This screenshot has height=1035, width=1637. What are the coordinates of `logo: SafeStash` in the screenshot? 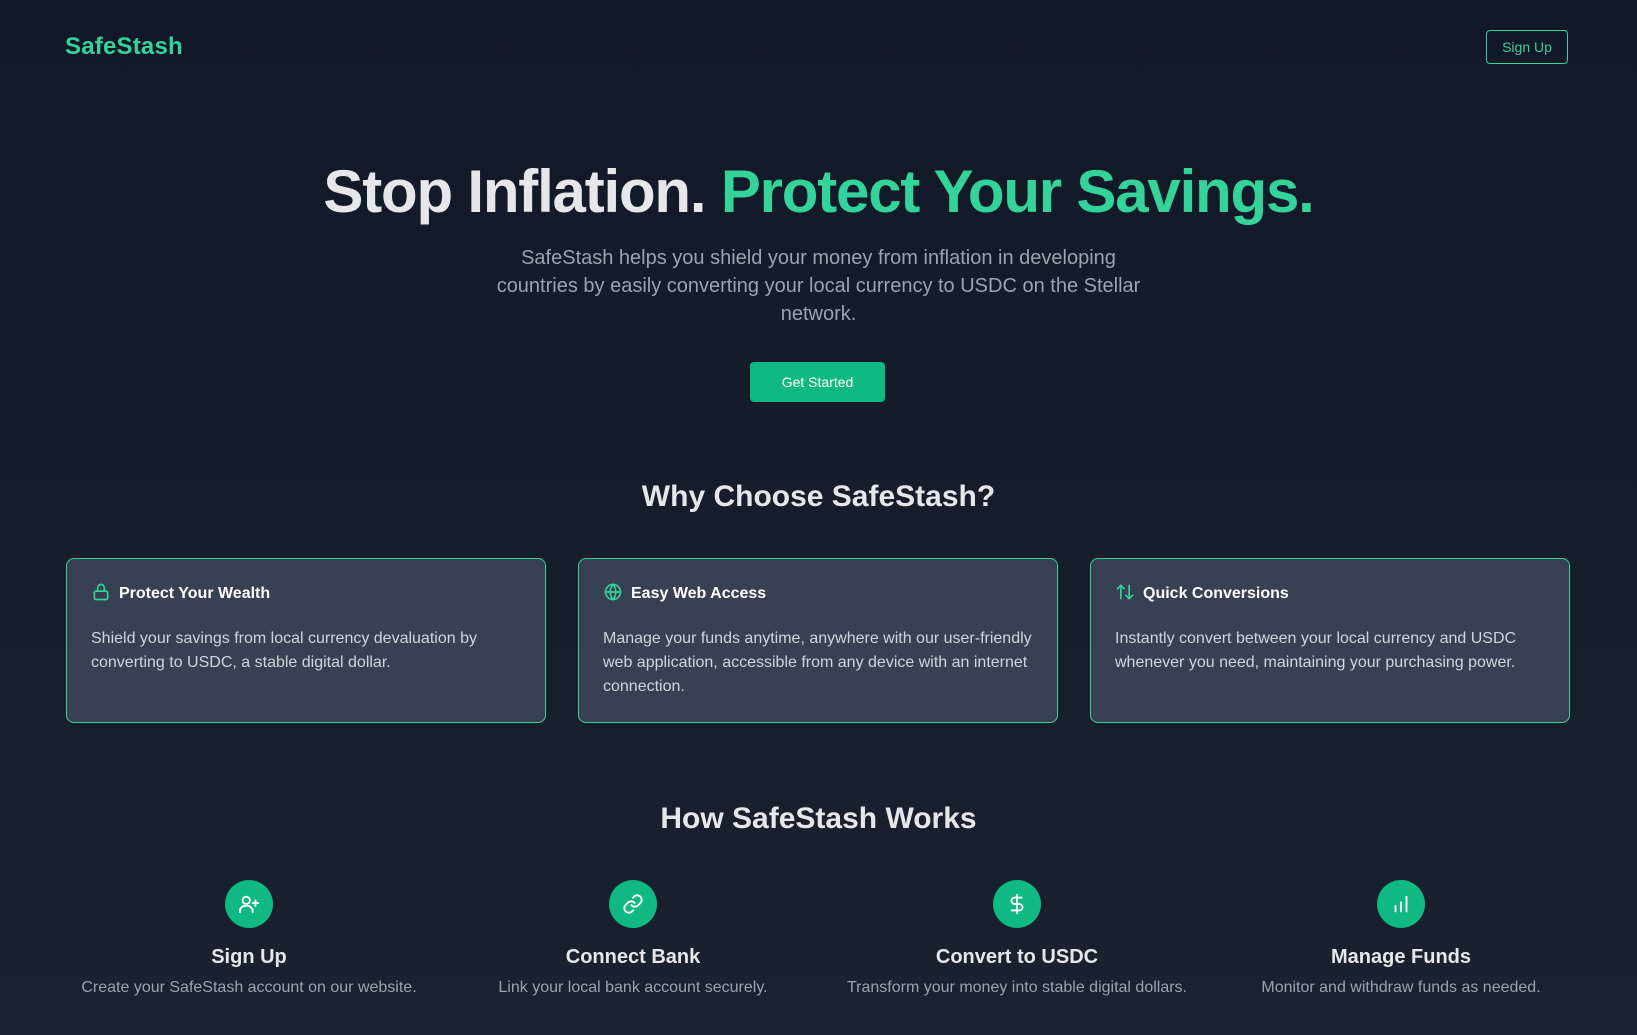 It's located at (124, 47).